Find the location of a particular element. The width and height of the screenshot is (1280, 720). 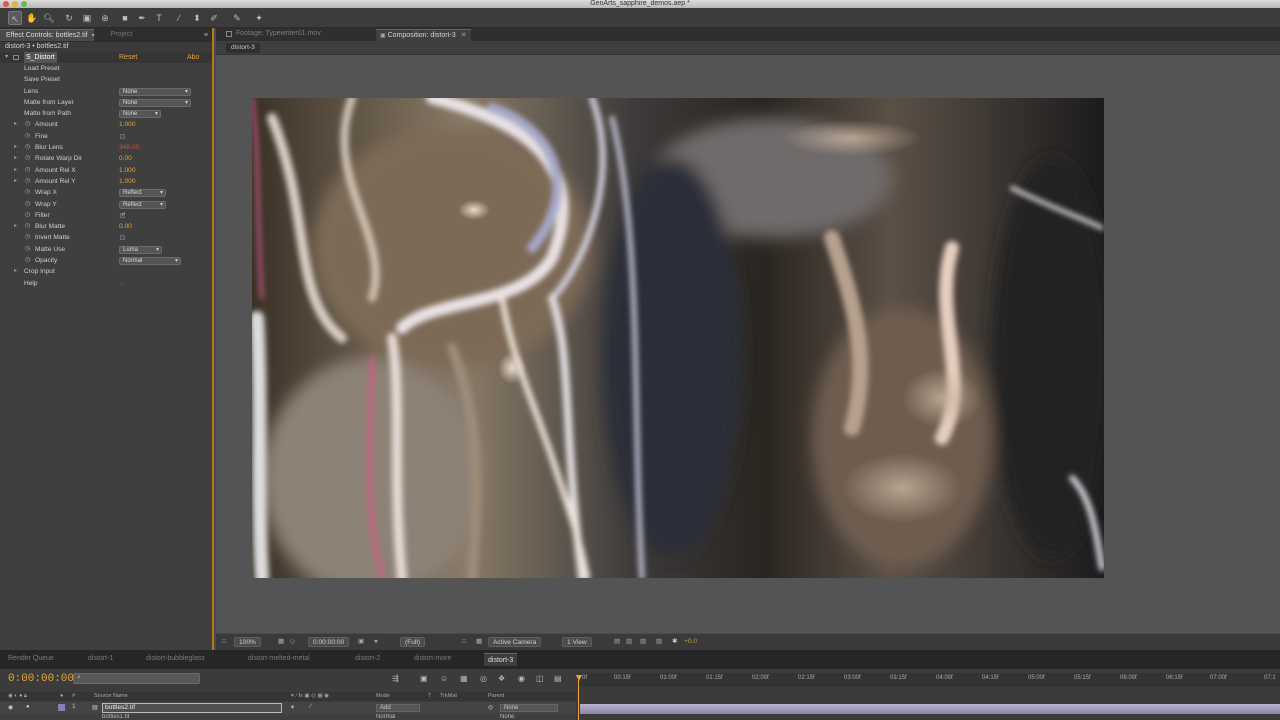

layer-fx-icon: ∕ is located at coordinates (310, 707).